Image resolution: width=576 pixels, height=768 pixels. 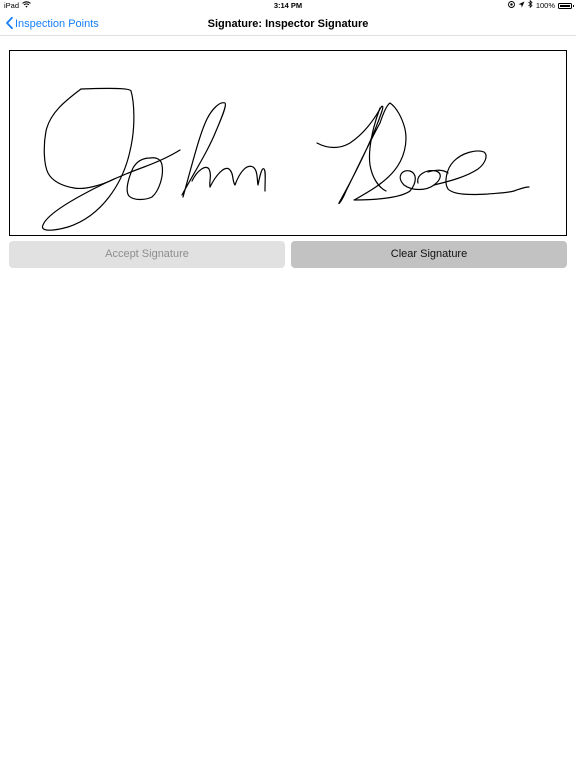 I want to click on location-arrow-icon, so click(x=521, y=6).